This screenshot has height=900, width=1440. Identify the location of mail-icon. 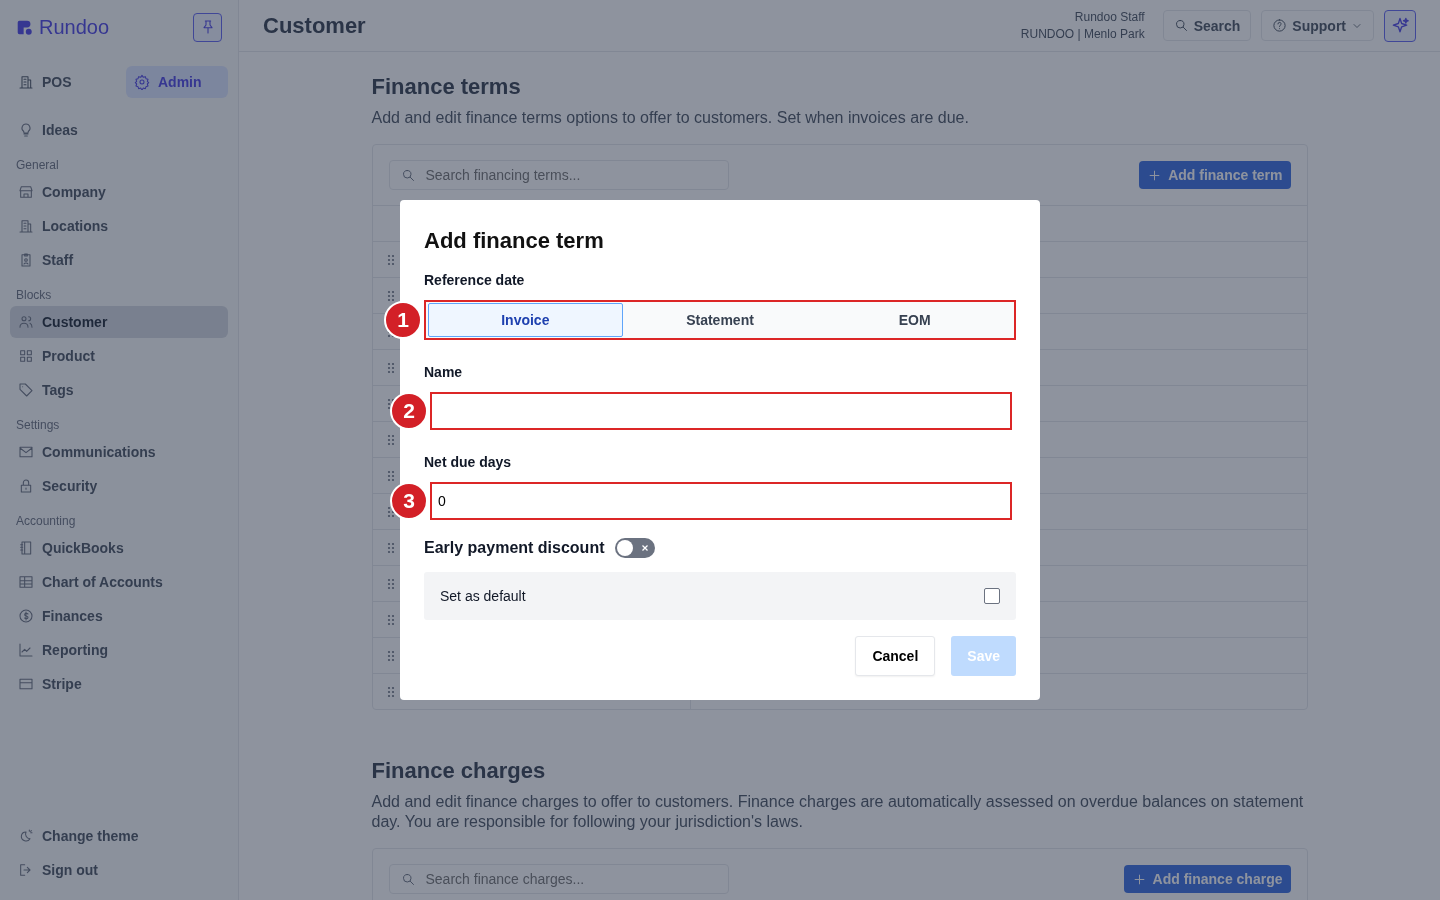
(26, 452).